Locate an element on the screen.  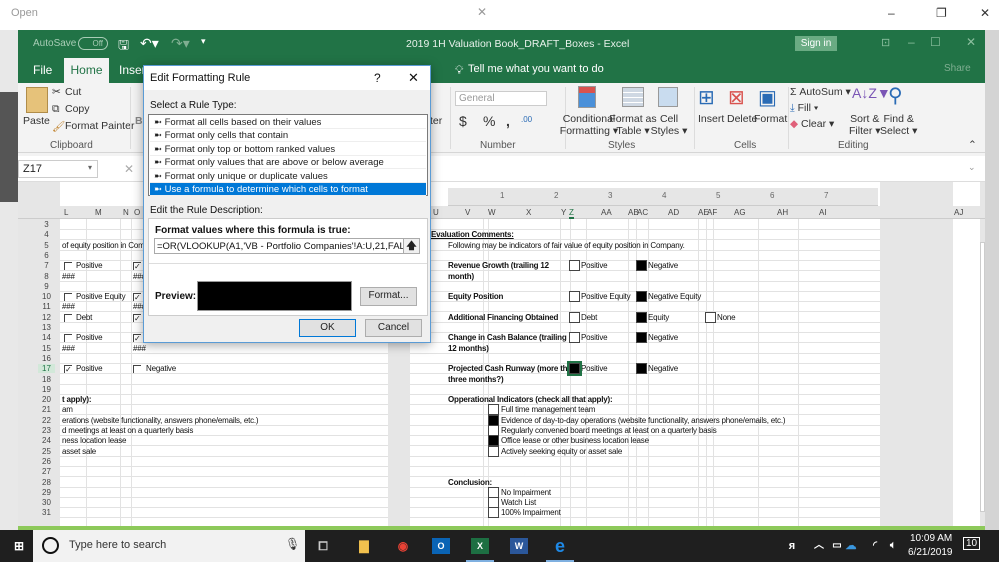
windows-start-icon: ⊞ is located at coordinates (19, 546).